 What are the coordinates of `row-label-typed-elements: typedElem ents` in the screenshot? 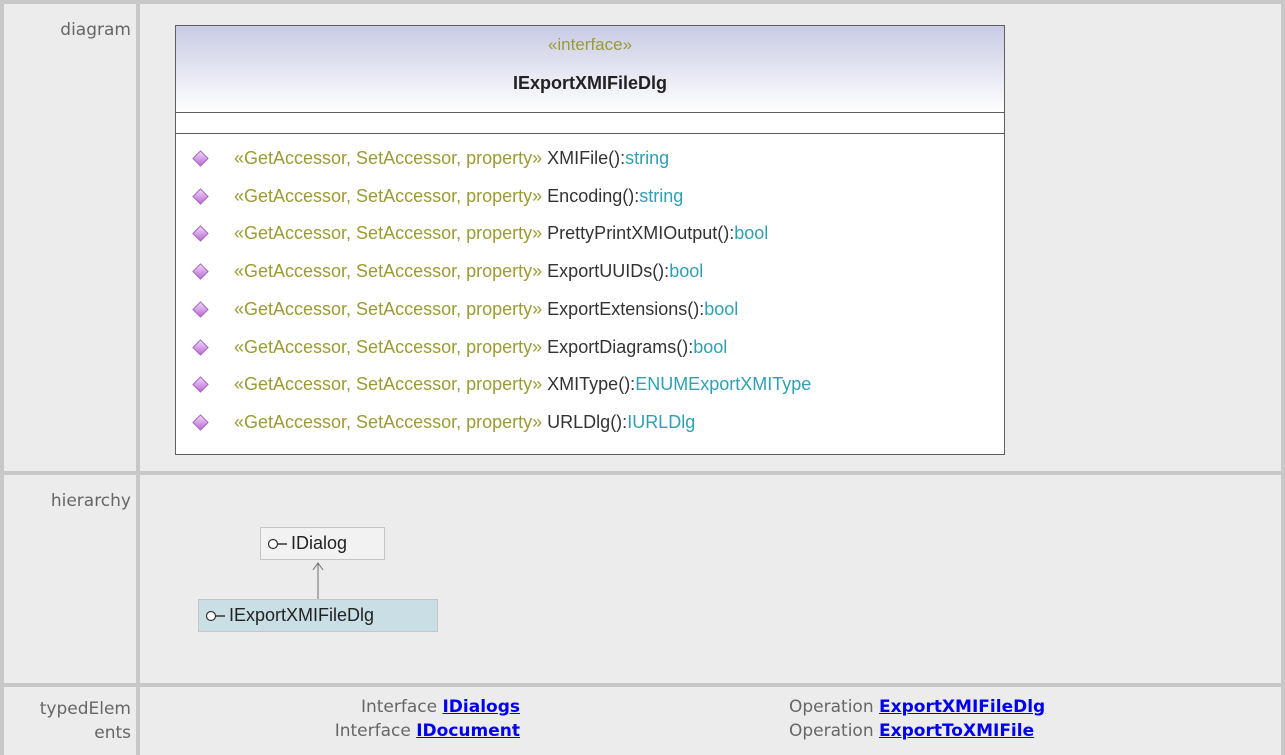 It's located at (70, 721).